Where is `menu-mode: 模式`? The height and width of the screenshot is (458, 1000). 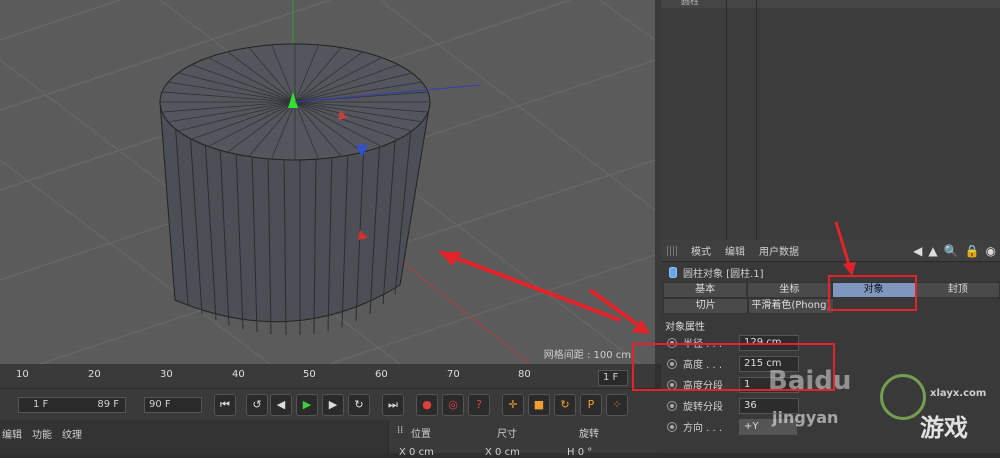 menu-mode: 模式 is located at coordinates (701, 250).